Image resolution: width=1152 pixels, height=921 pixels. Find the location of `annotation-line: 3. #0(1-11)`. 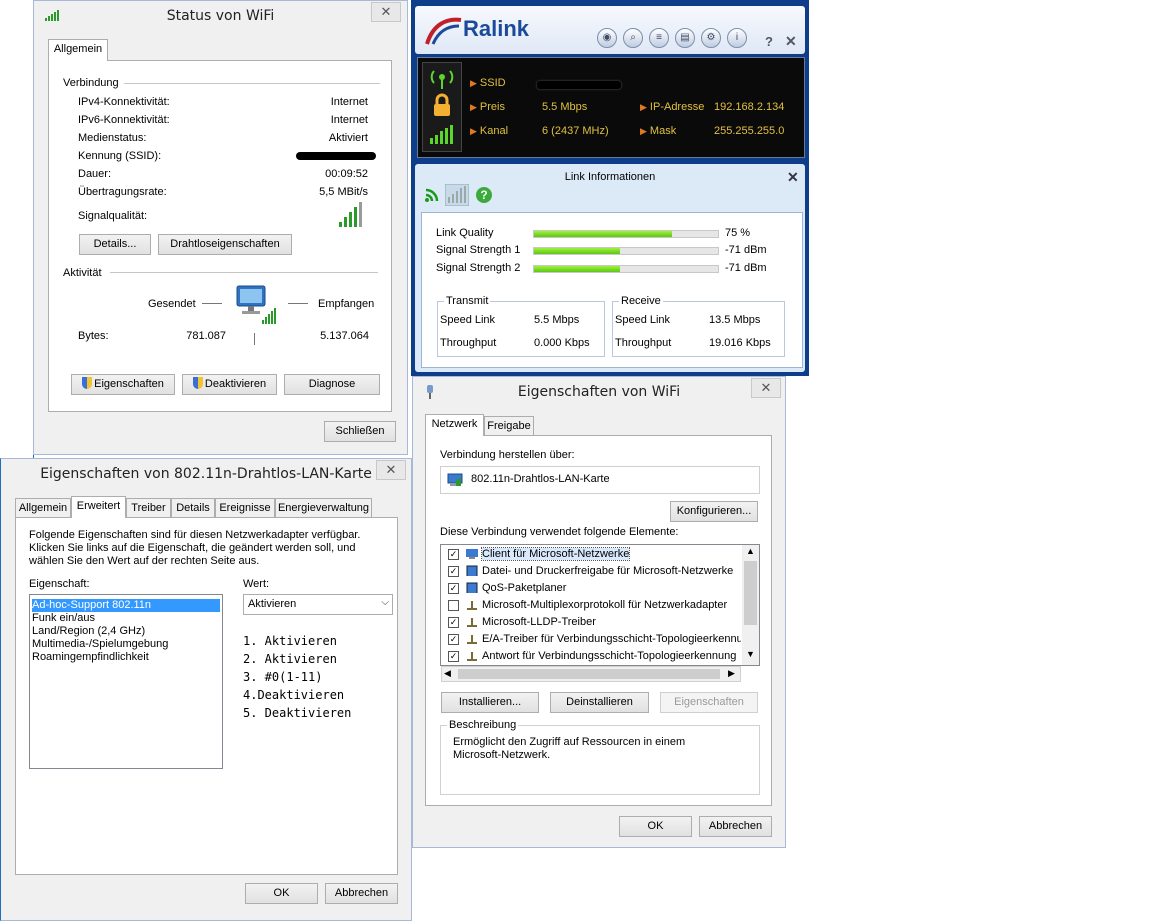

annotation-line: 3. #0(1-11) is located at coordinates (283, 677).